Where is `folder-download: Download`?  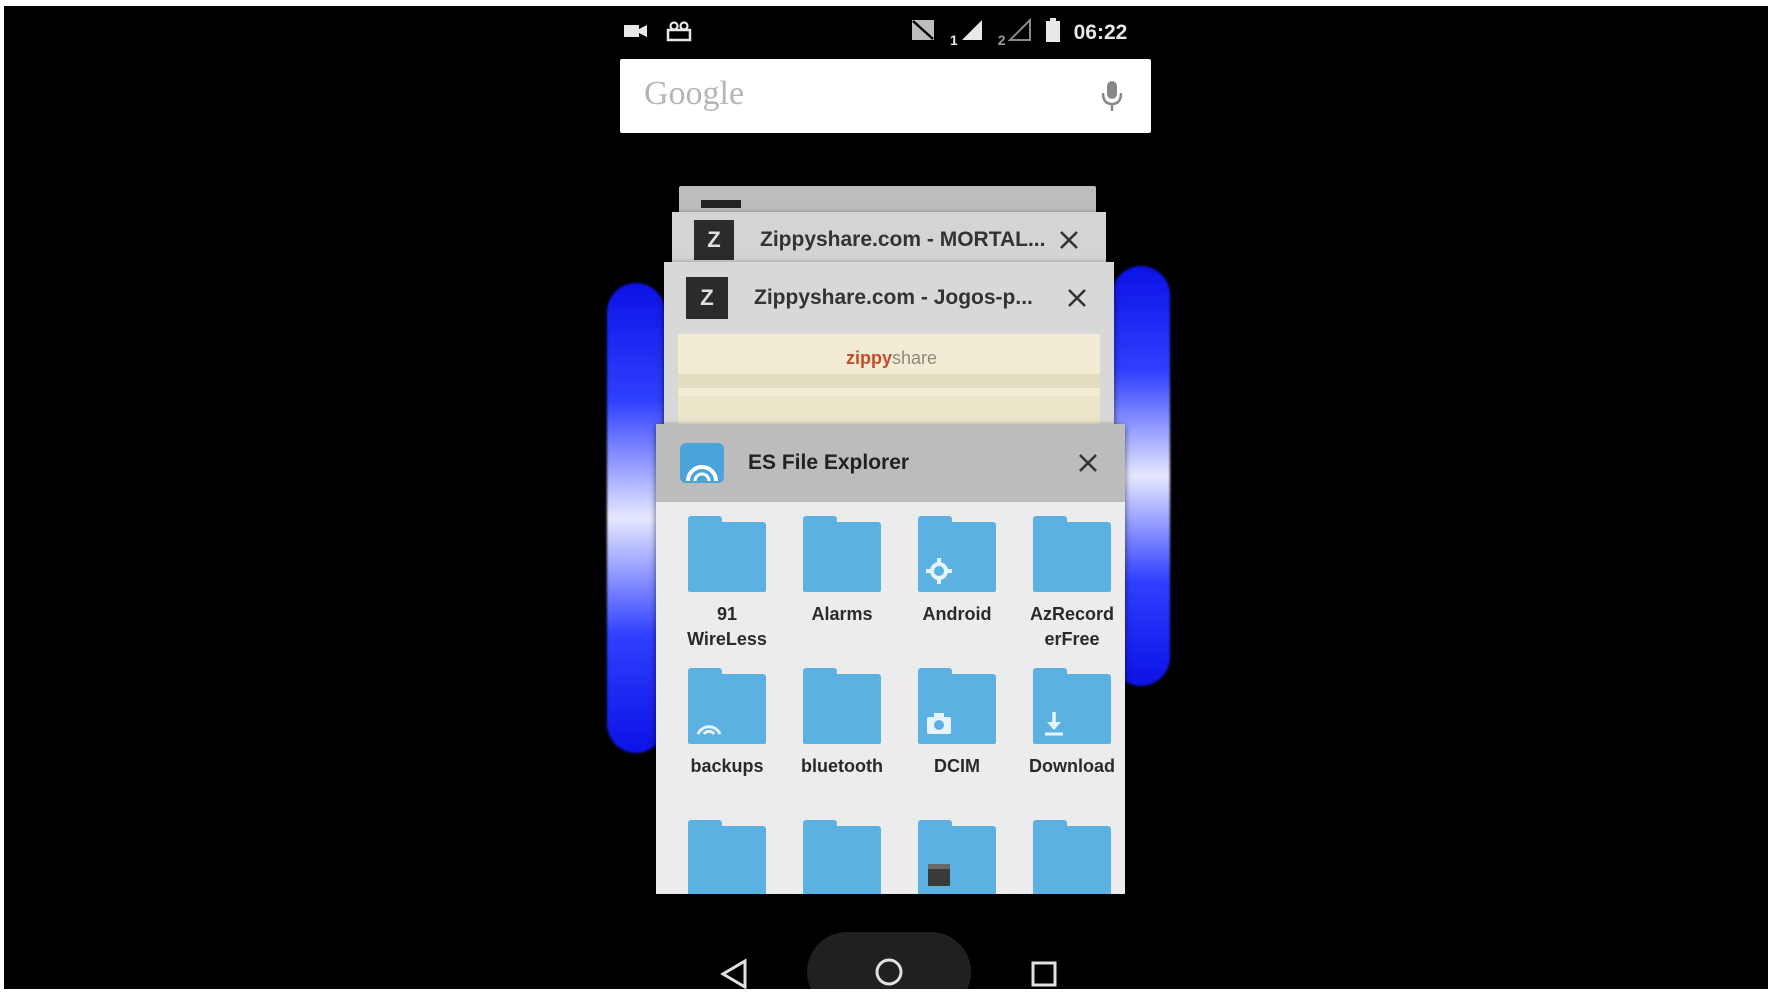 folder-download: Download is located at coordinates (1071, 723).